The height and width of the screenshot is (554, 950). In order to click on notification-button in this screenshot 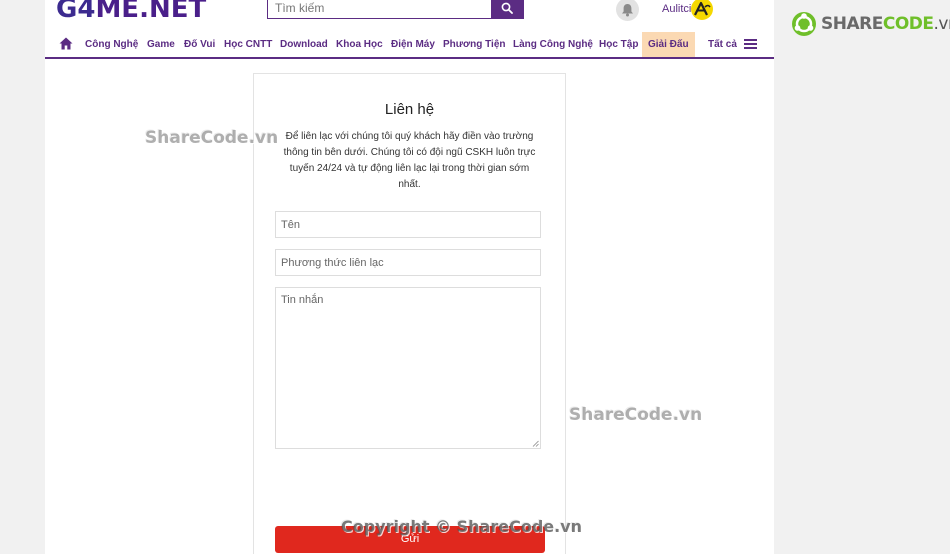, I will do `click(627, 10)`.